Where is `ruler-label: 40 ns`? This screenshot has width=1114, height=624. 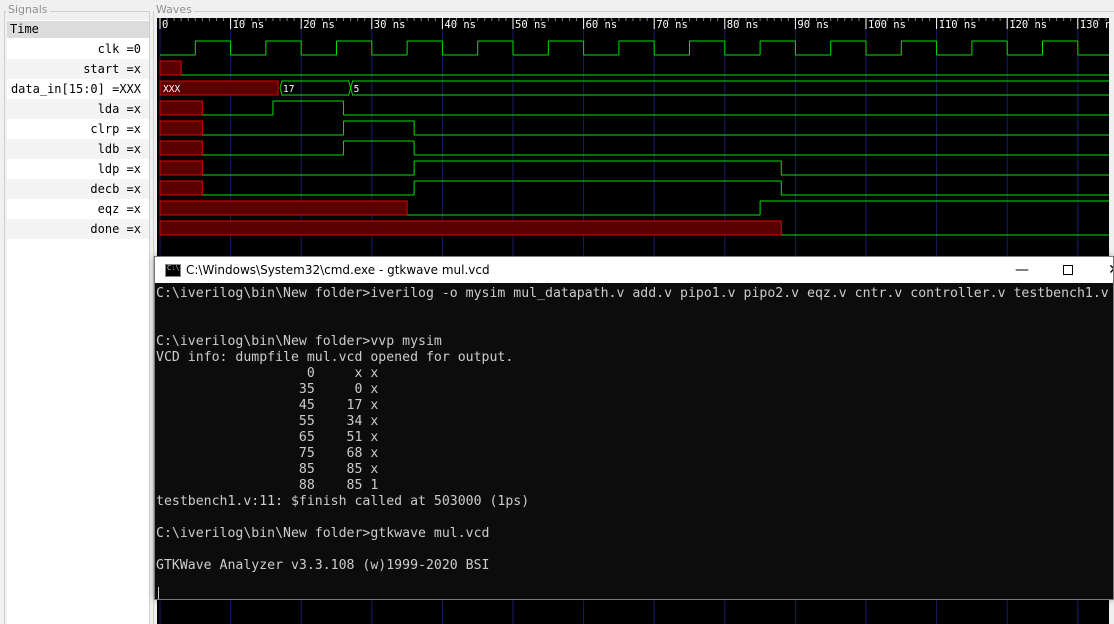
ruler-label: 40 ns is located at coordinates (460, 25).